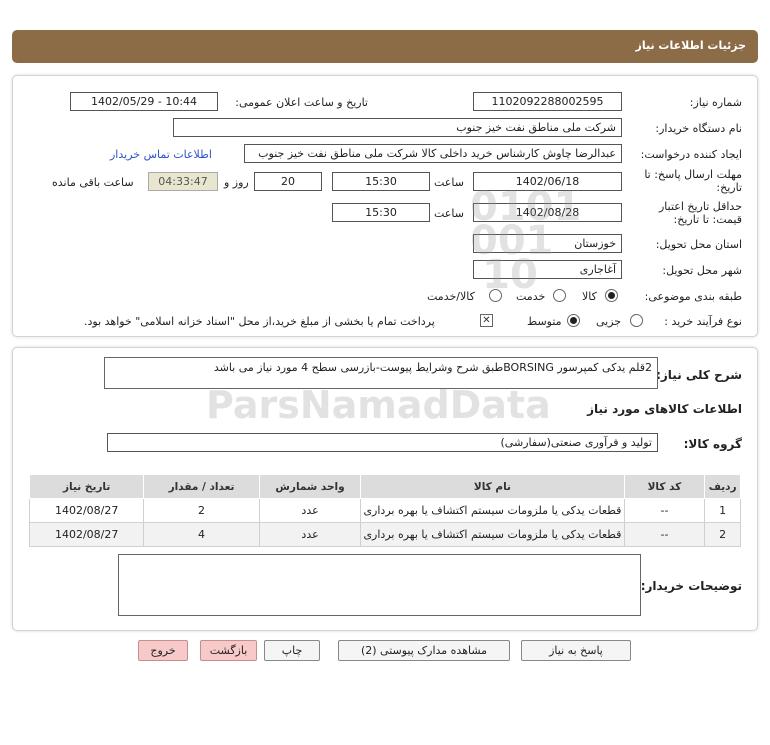 Image resolution: width=770 pixels, height=745 pixels. Describe the element at coordinates (702, 270) in the screenshot. I see `city-label: شهر محل تحویل:` at that location.